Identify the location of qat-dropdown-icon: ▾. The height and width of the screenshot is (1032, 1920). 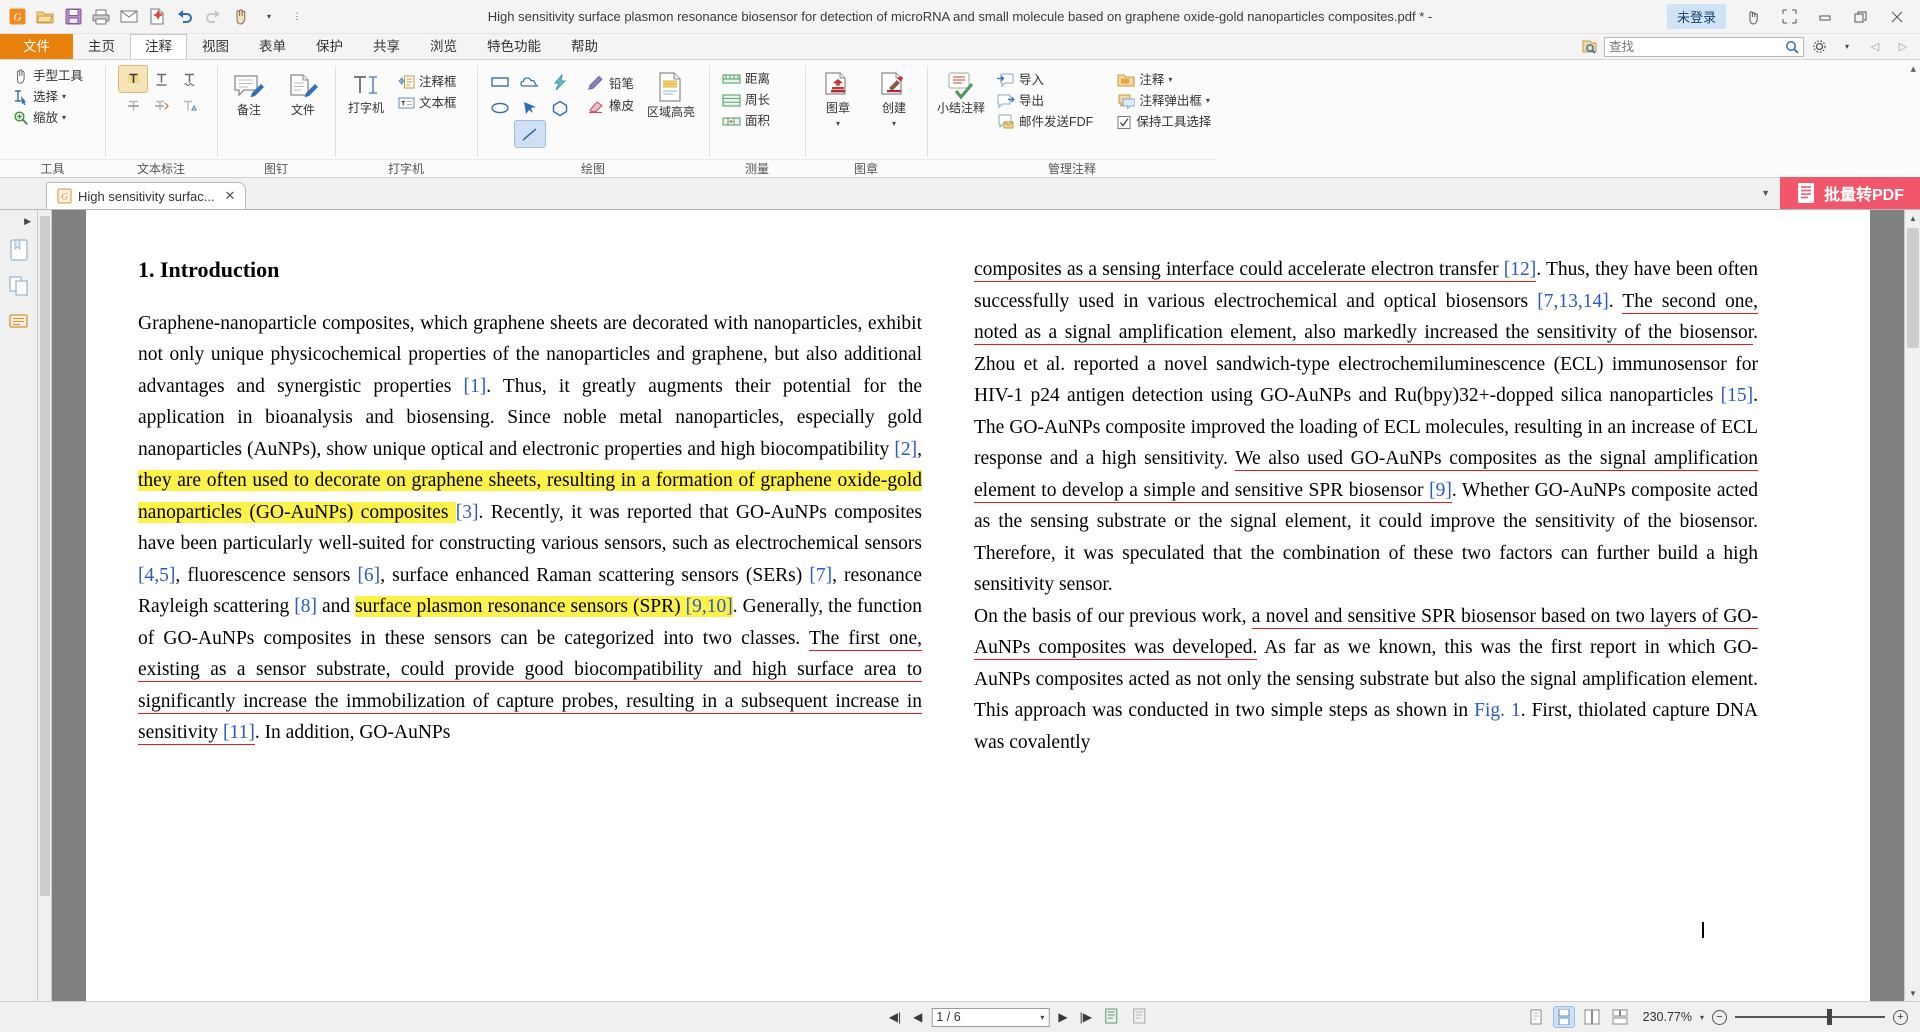
(269, 17).